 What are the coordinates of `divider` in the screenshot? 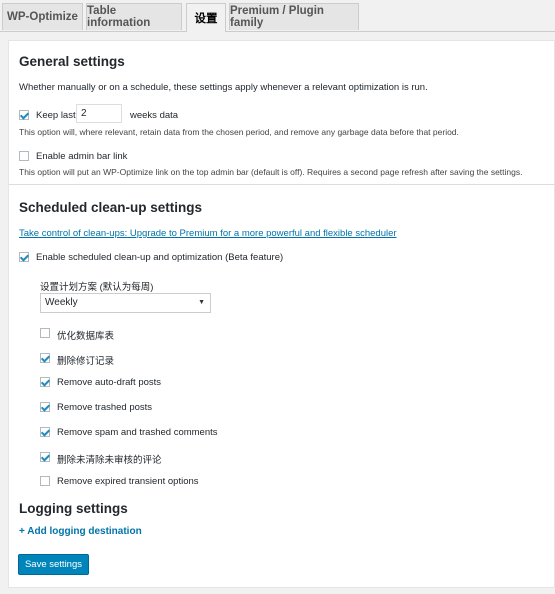 It's located at (282, 184).